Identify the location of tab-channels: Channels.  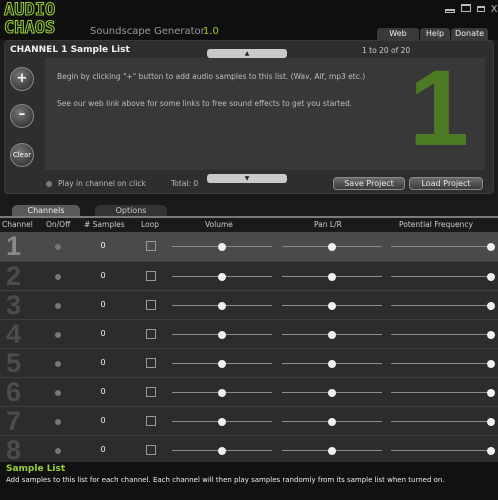
(46, 210).